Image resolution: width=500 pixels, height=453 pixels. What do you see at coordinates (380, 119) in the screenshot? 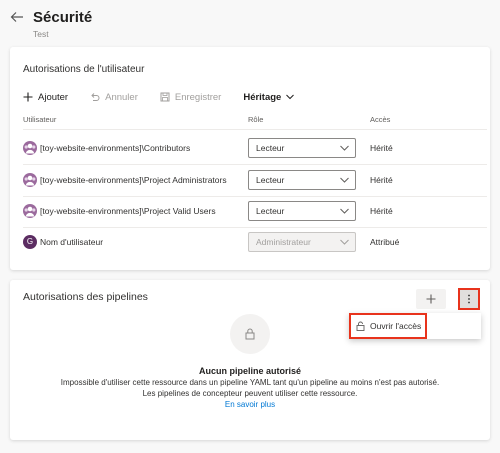
I see `column-header-access: Accès` at bounding box center [380, 119].